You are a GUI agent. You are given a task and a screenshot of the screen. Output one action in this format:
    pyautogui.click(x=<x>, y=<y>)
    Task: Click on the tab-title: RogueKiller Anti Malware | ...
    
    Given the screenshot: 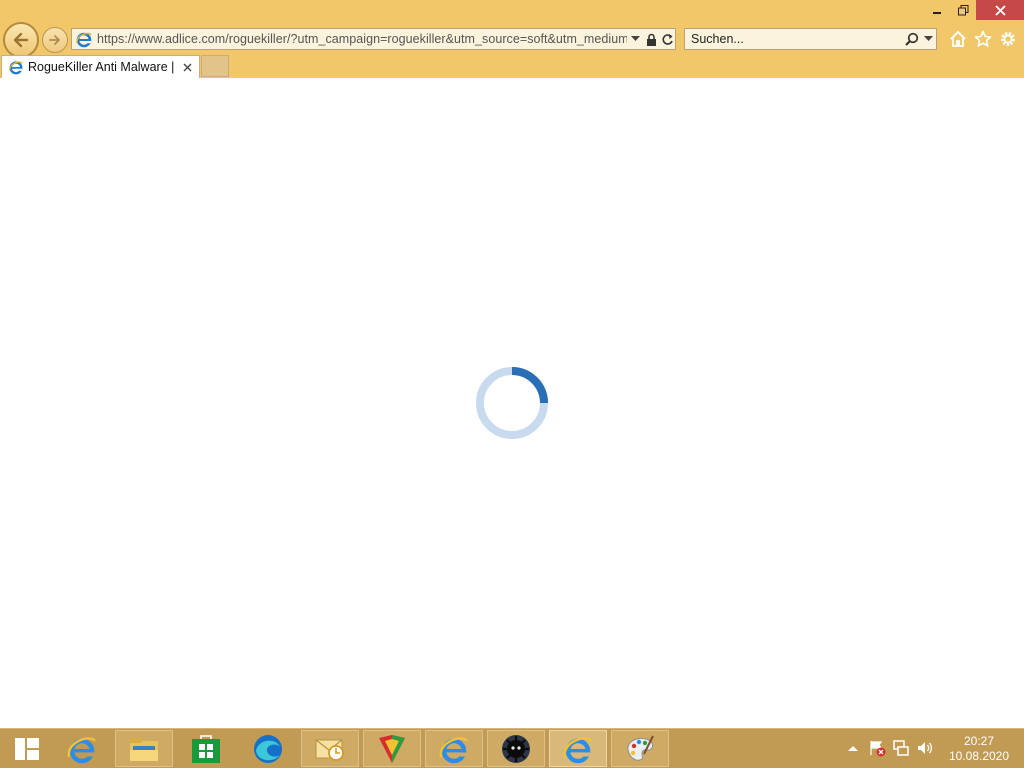 What is the action you would take?
    pyautogui.click(x=103, y=67)
    